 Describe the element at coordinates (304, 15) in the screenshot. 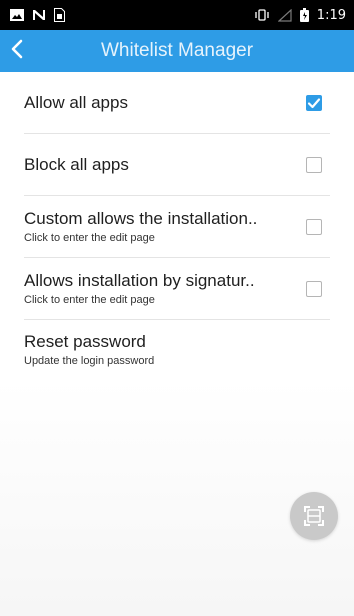

I see `battery-icon` at that location.